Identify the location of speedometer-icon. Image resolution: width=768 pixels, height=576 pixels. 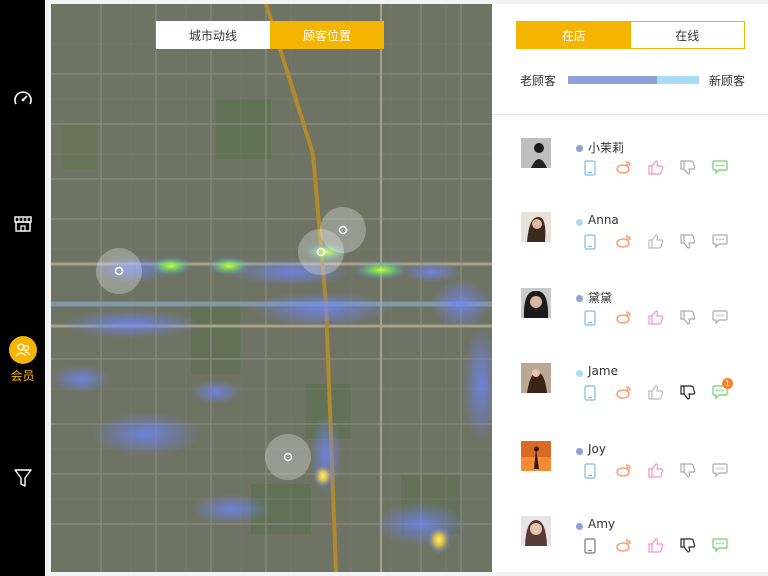
(23, 99).